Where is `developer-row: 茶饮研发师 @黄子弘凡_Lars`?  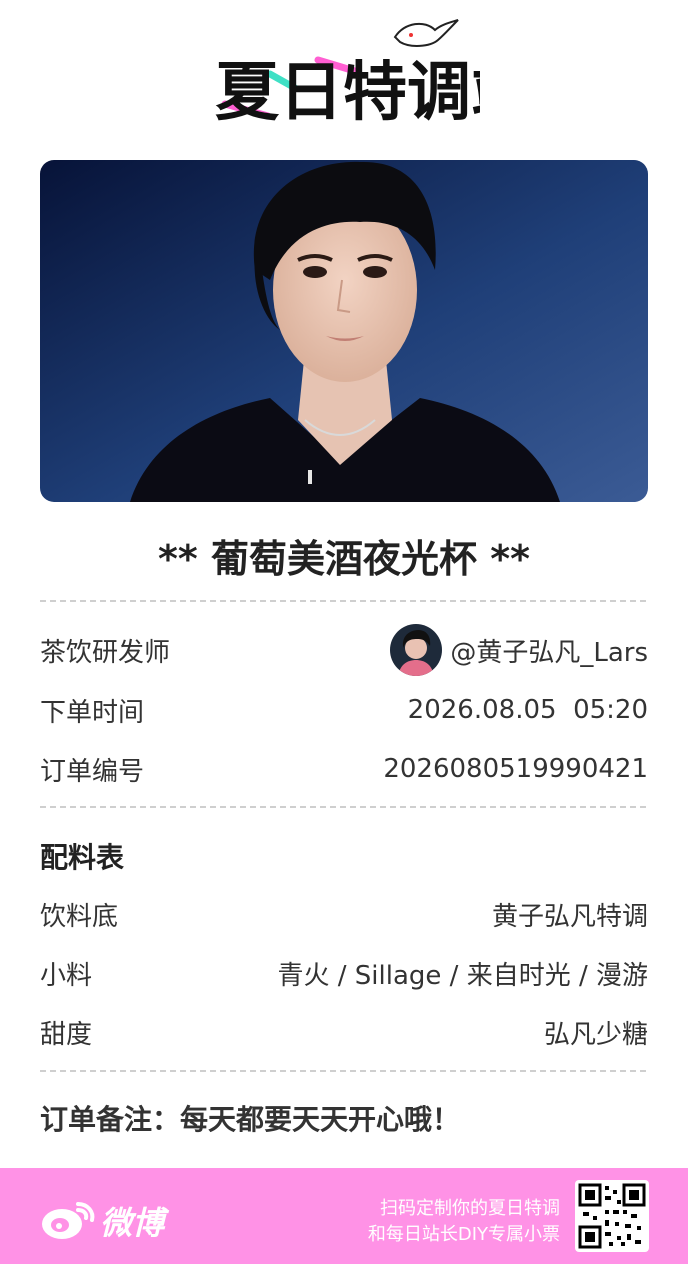
developer-row: 茶饮研发师 @黄子弘凡_Lars is located at coordinates (344, 650).